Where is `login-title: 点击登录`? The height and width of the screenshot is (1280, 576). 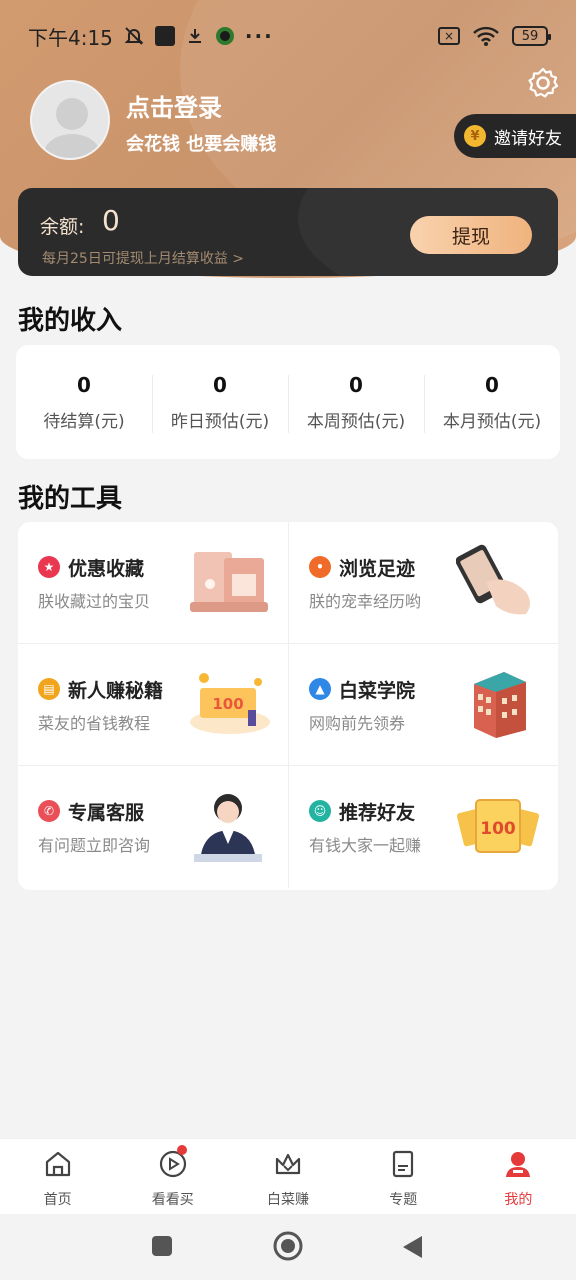 login-title: 点击登录 is located at coordinates (174, 105).